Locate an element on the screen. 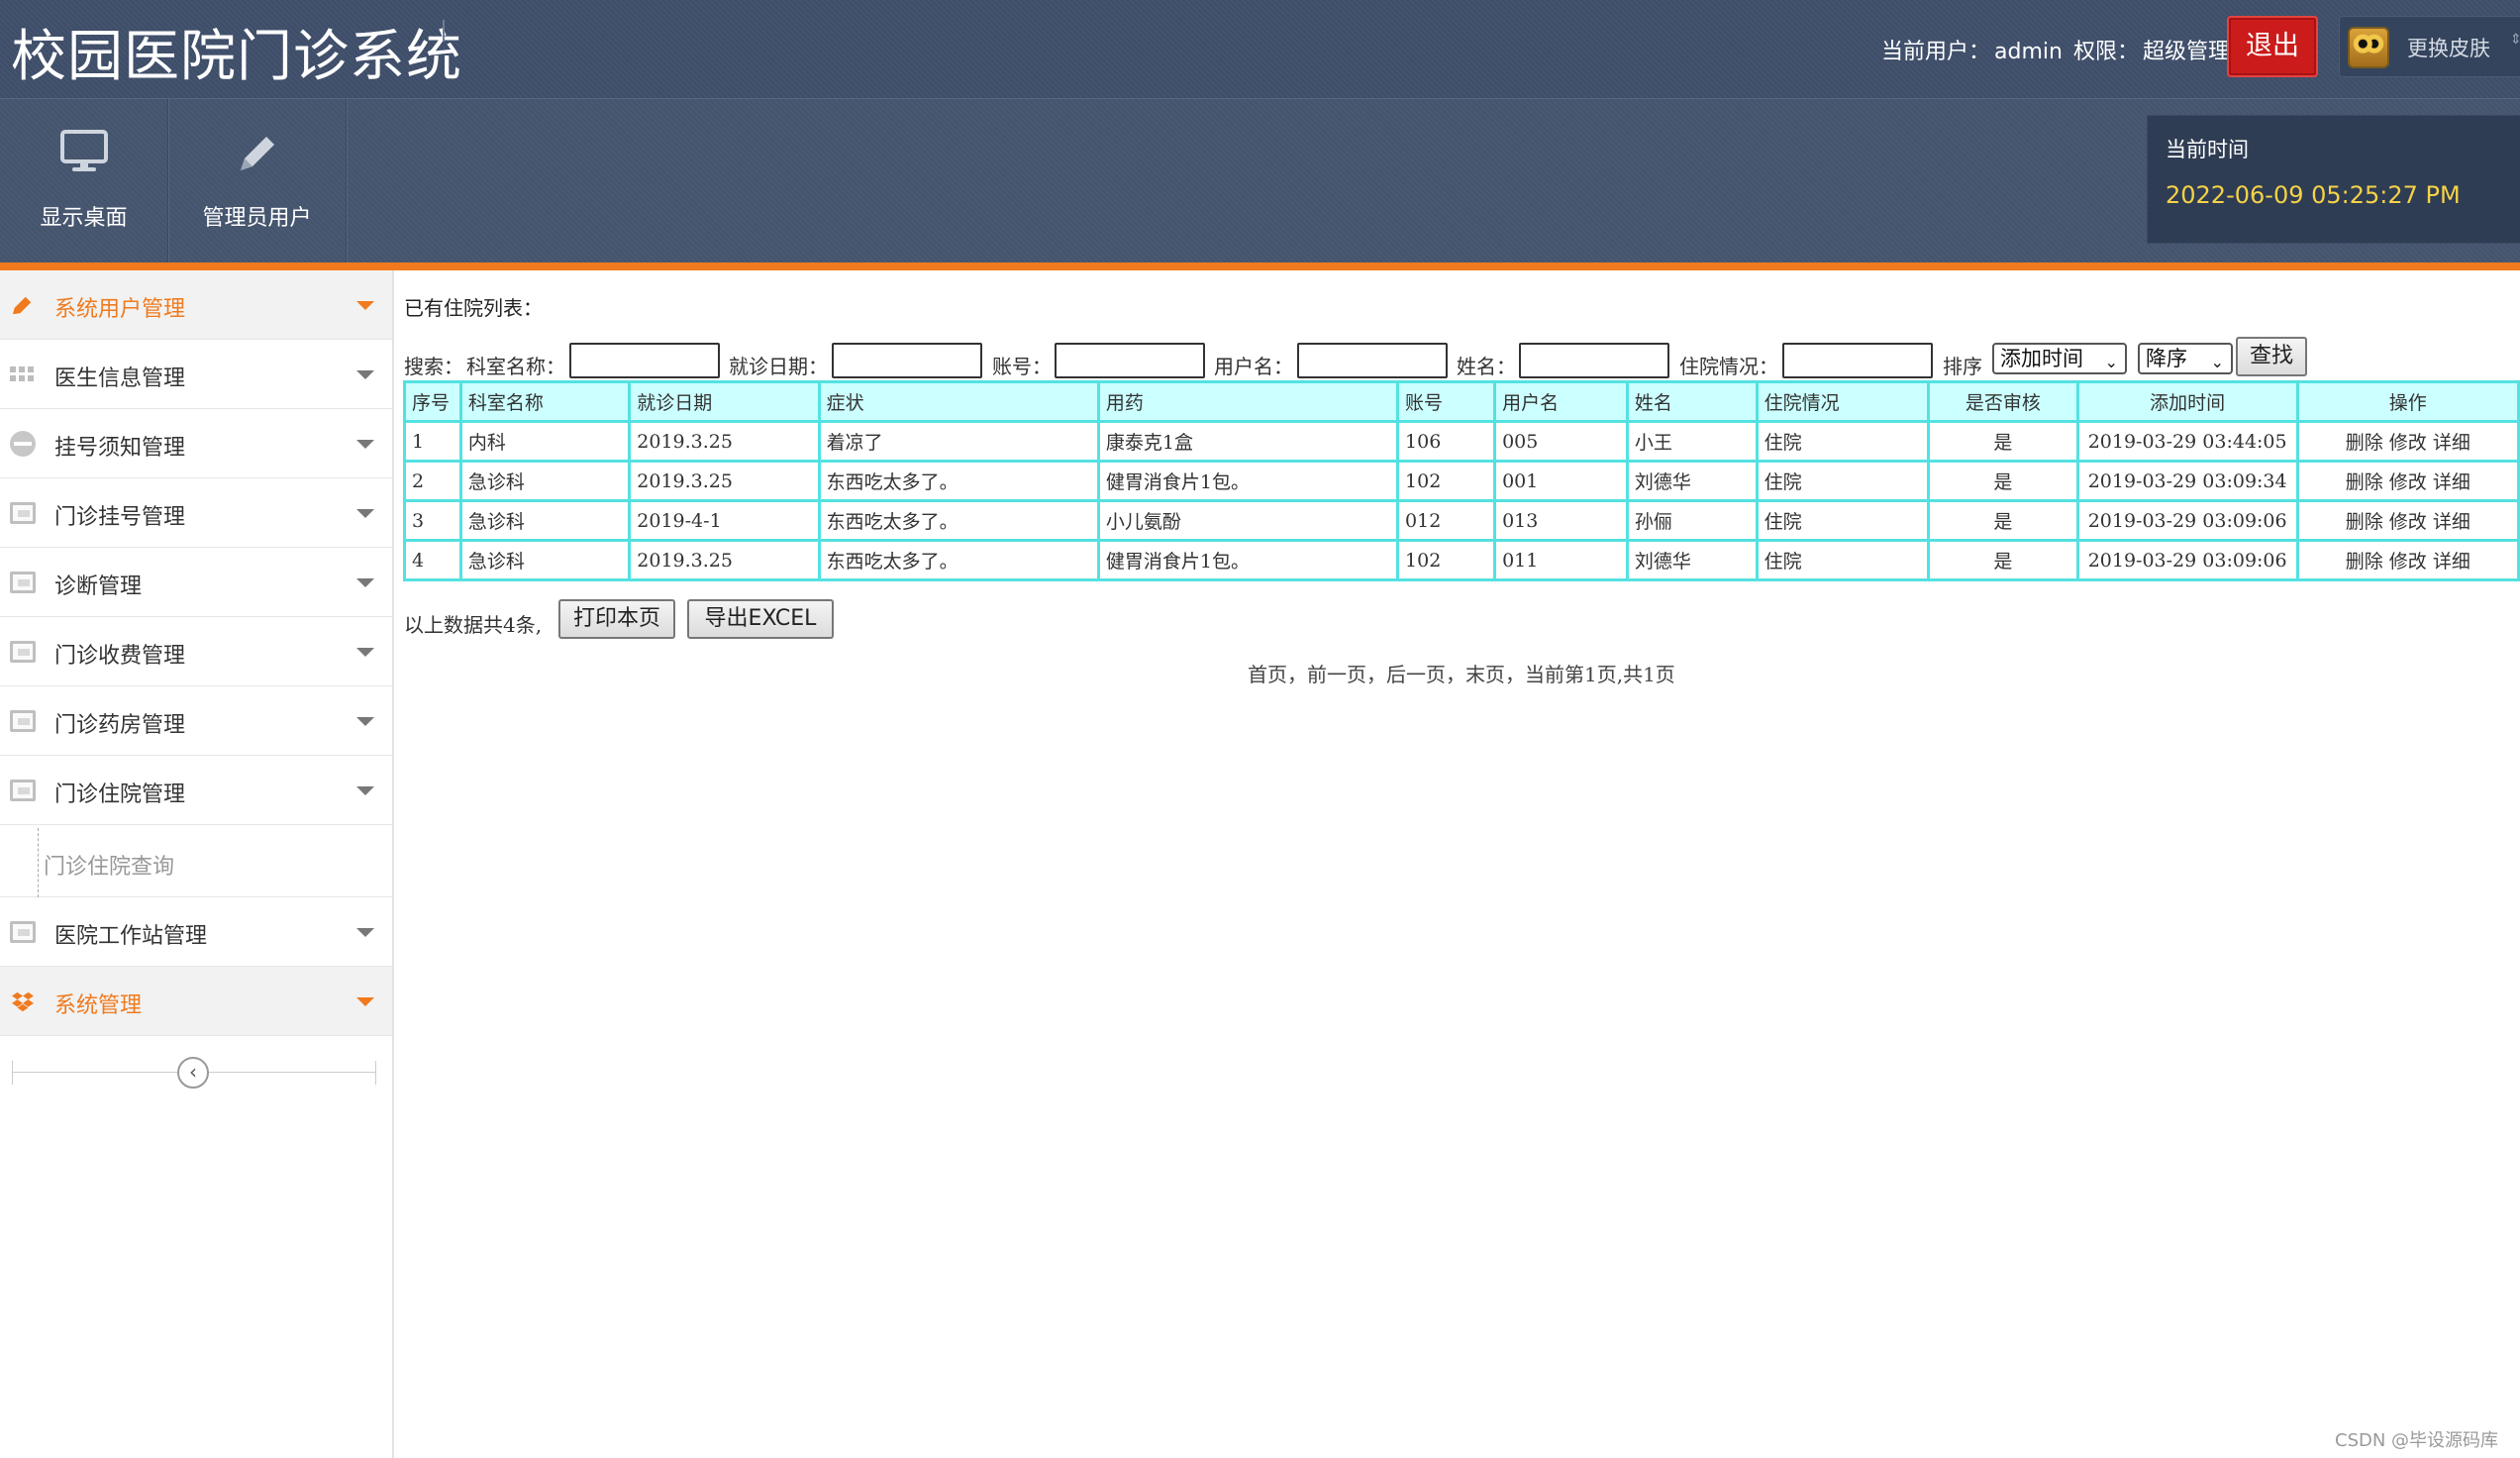 The width and height of the screenshot is (2520, 1458). dept-label: 科室名称： is located at coordinates (515, 366).